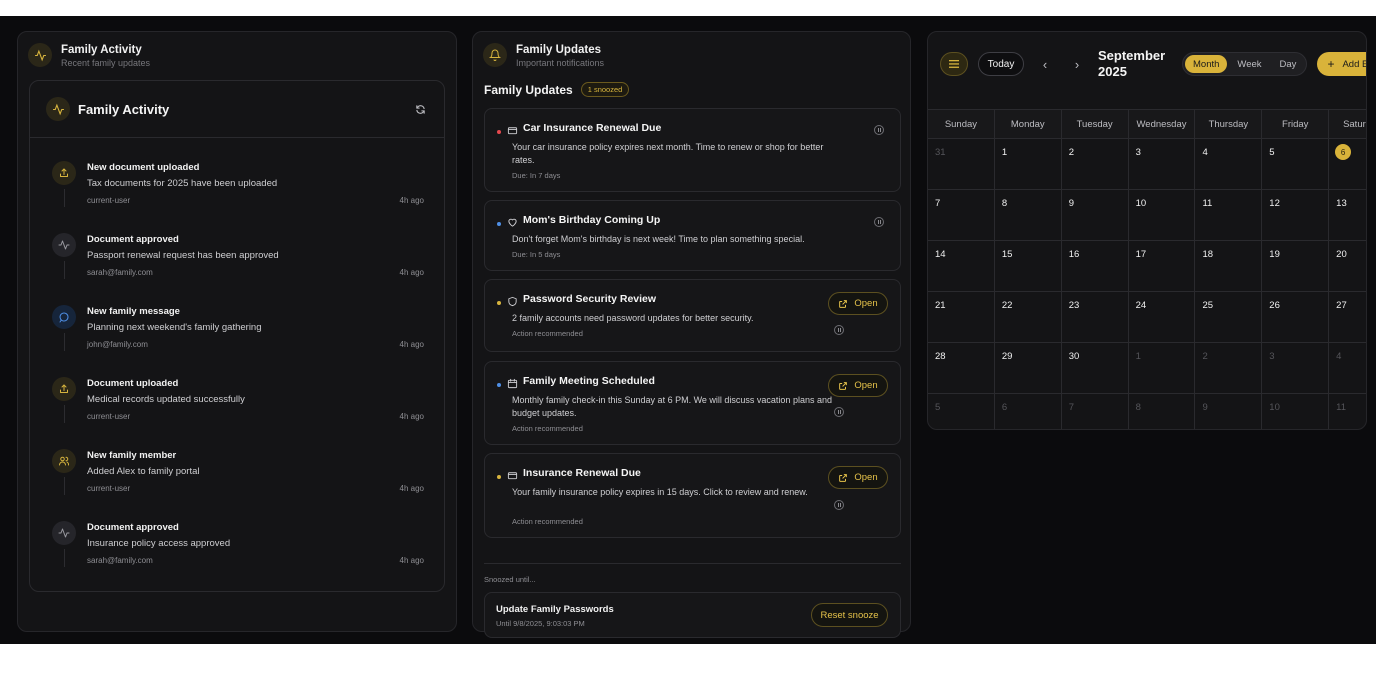 The image size is (1376, 679). Describe the element at coordinates (1077, 64) in the screenshot. I see `next-month-button: ›` at that location.